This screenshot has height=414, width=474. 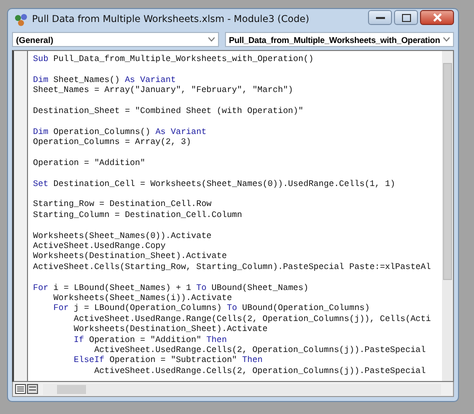 I want to click on object-dropdown: (General), so click(x=115, y=39).